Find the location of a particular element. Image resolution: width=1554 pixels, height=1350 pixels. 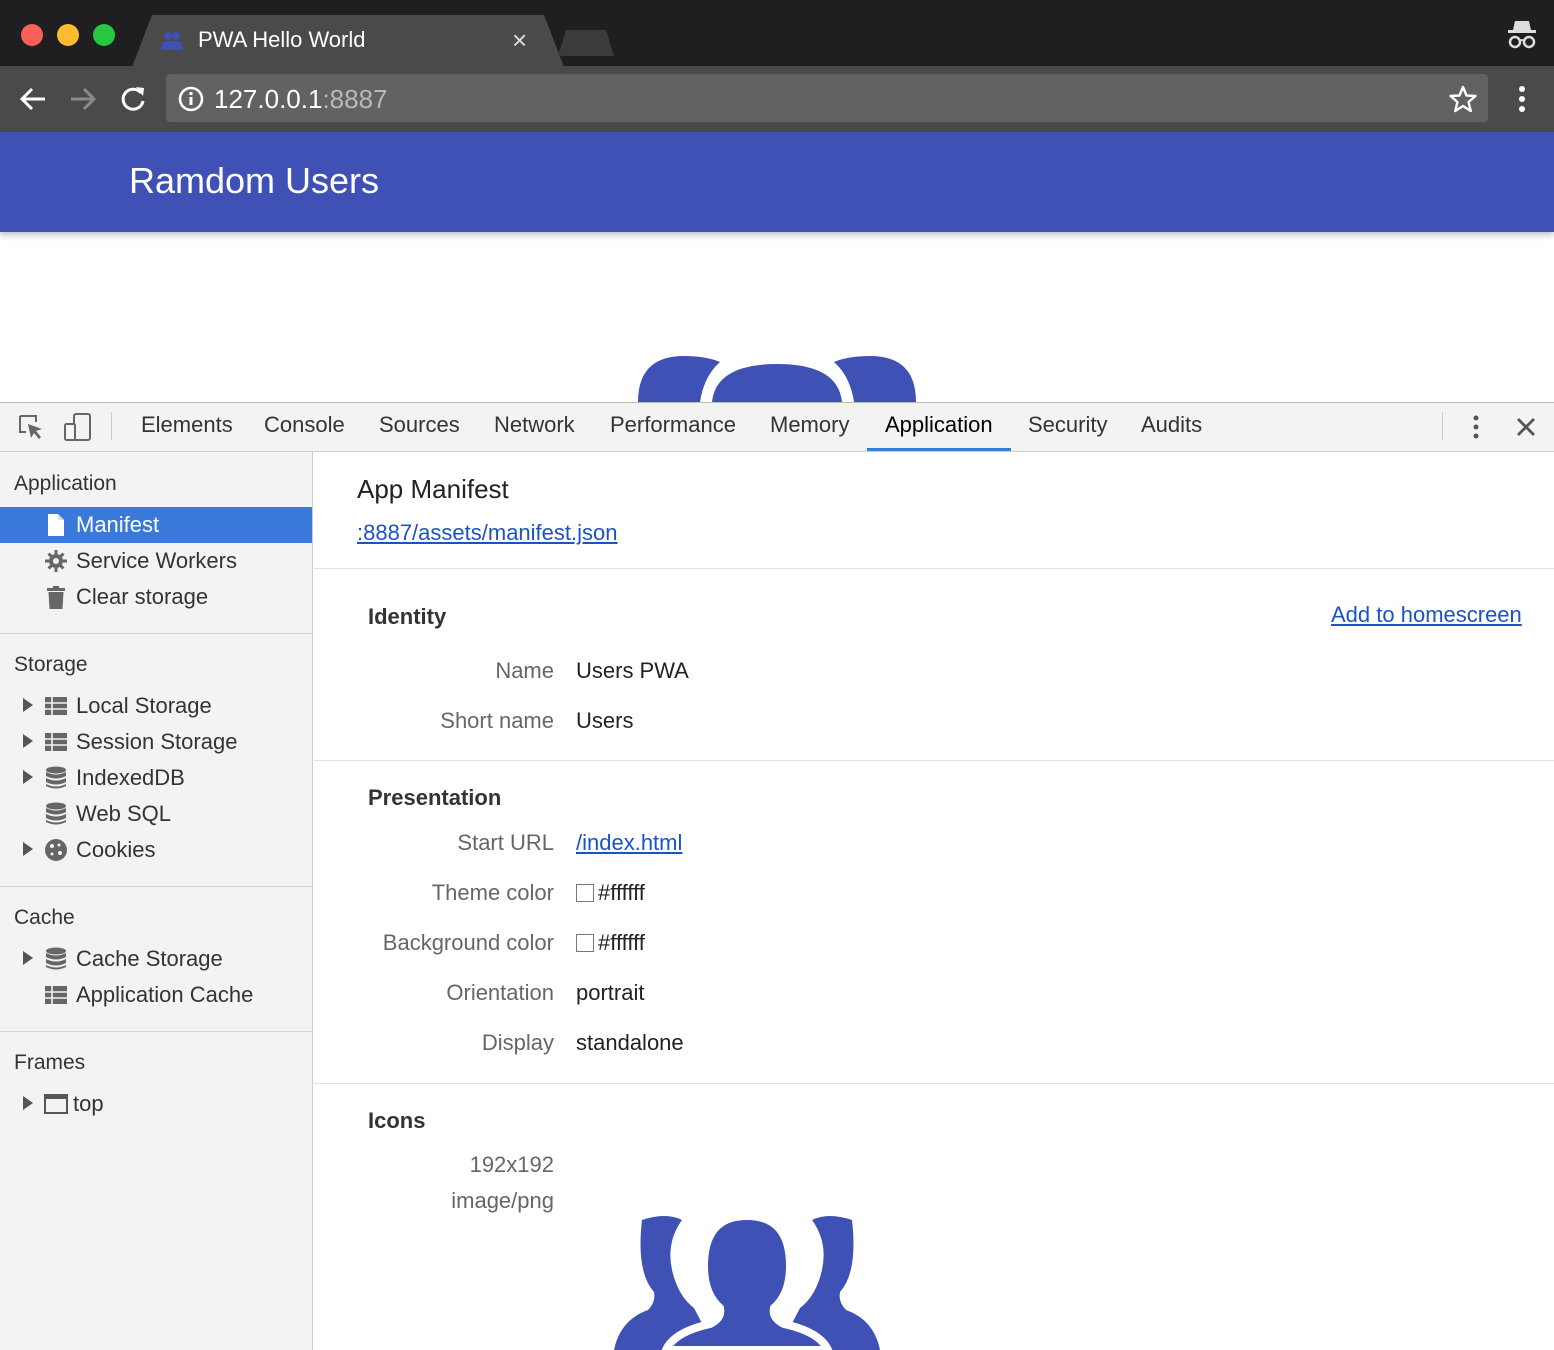

incognito-icon is located at coordinates (1522, 35).